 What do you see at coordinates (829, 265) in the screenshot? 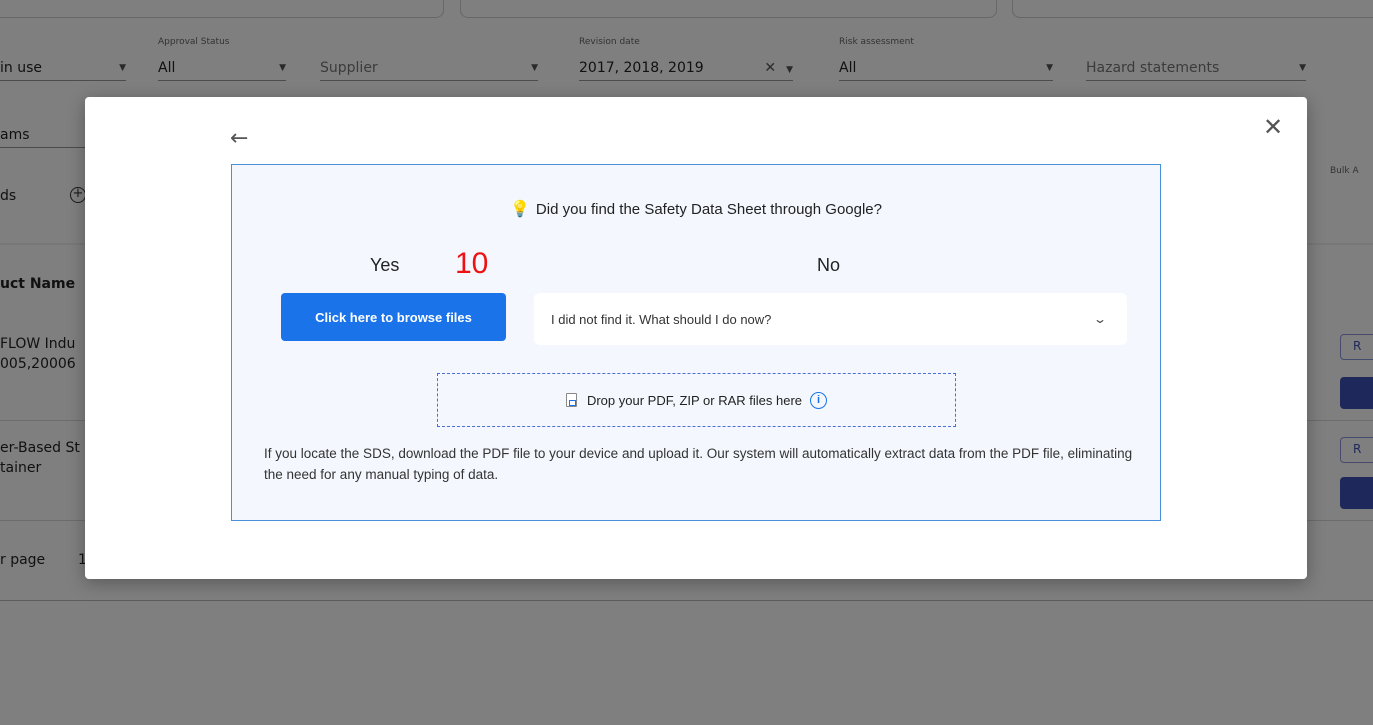
I see `no-label: No` at bounding box center [829, 265].